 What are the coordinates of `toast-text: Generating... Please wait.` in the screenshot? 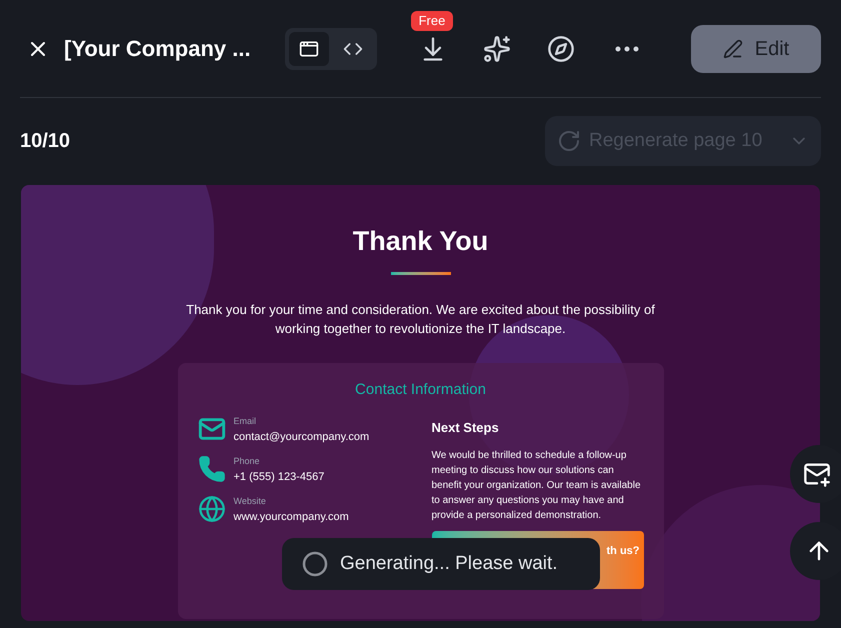 It's located at (449, 564).